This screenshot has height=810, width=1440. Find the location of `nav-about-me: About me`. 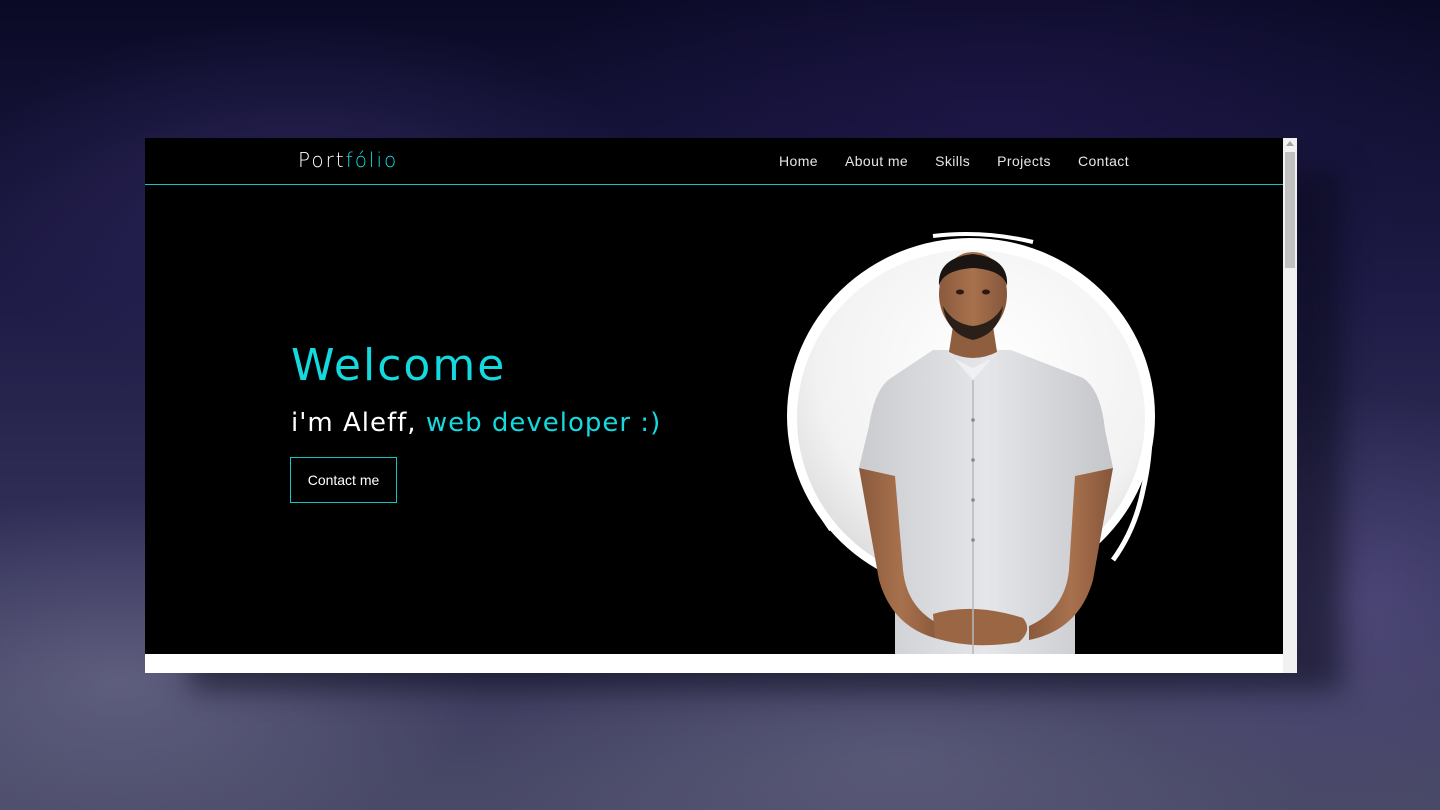

nav-about-me: About me is located at coordinates (876, 161).